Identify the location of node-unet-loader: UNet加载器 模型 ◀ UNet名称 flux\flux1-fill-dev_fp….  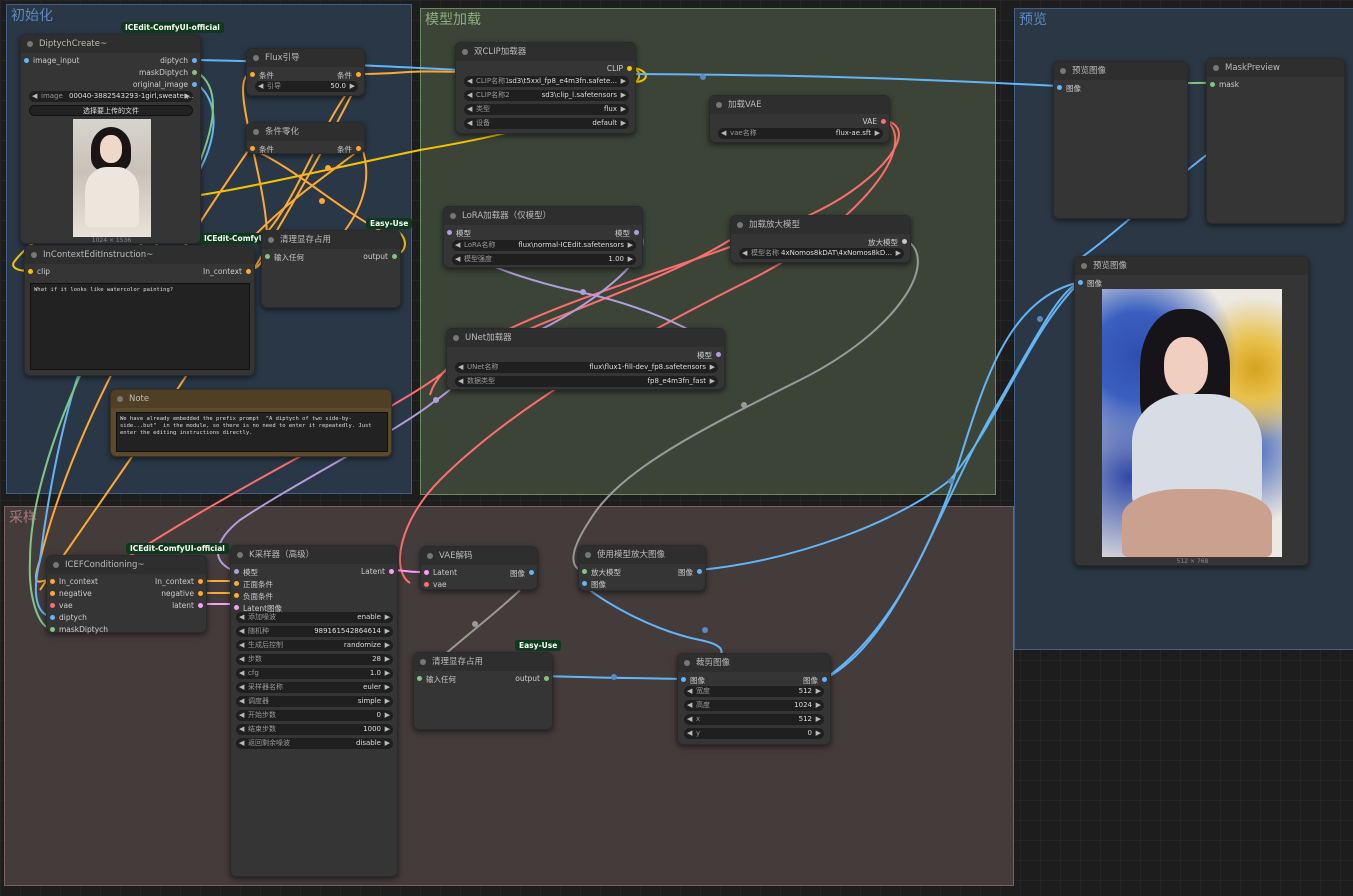
(585, 359).